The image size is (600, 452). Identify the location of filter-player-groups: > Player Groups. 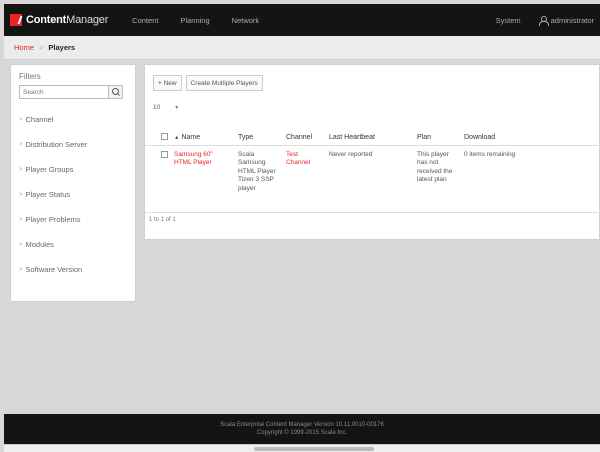
(73, 169).